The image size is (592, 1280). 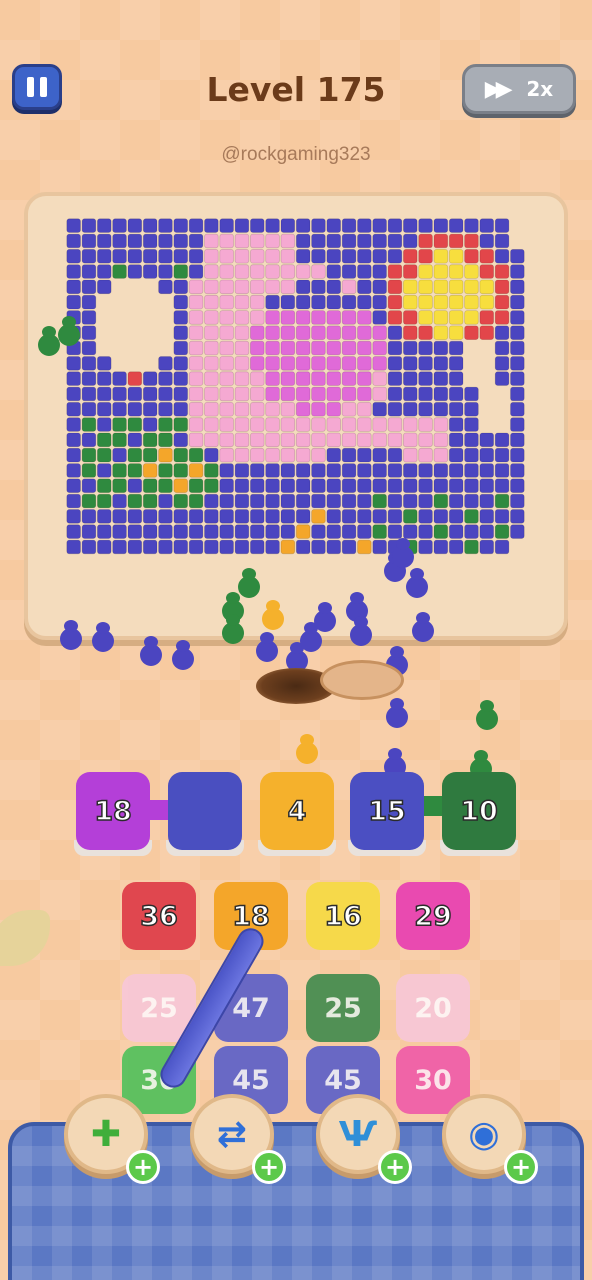 What do you see at coordinates (37, 87) in the screenshot?
I see `pause-button` at bounding box center [37, 87].